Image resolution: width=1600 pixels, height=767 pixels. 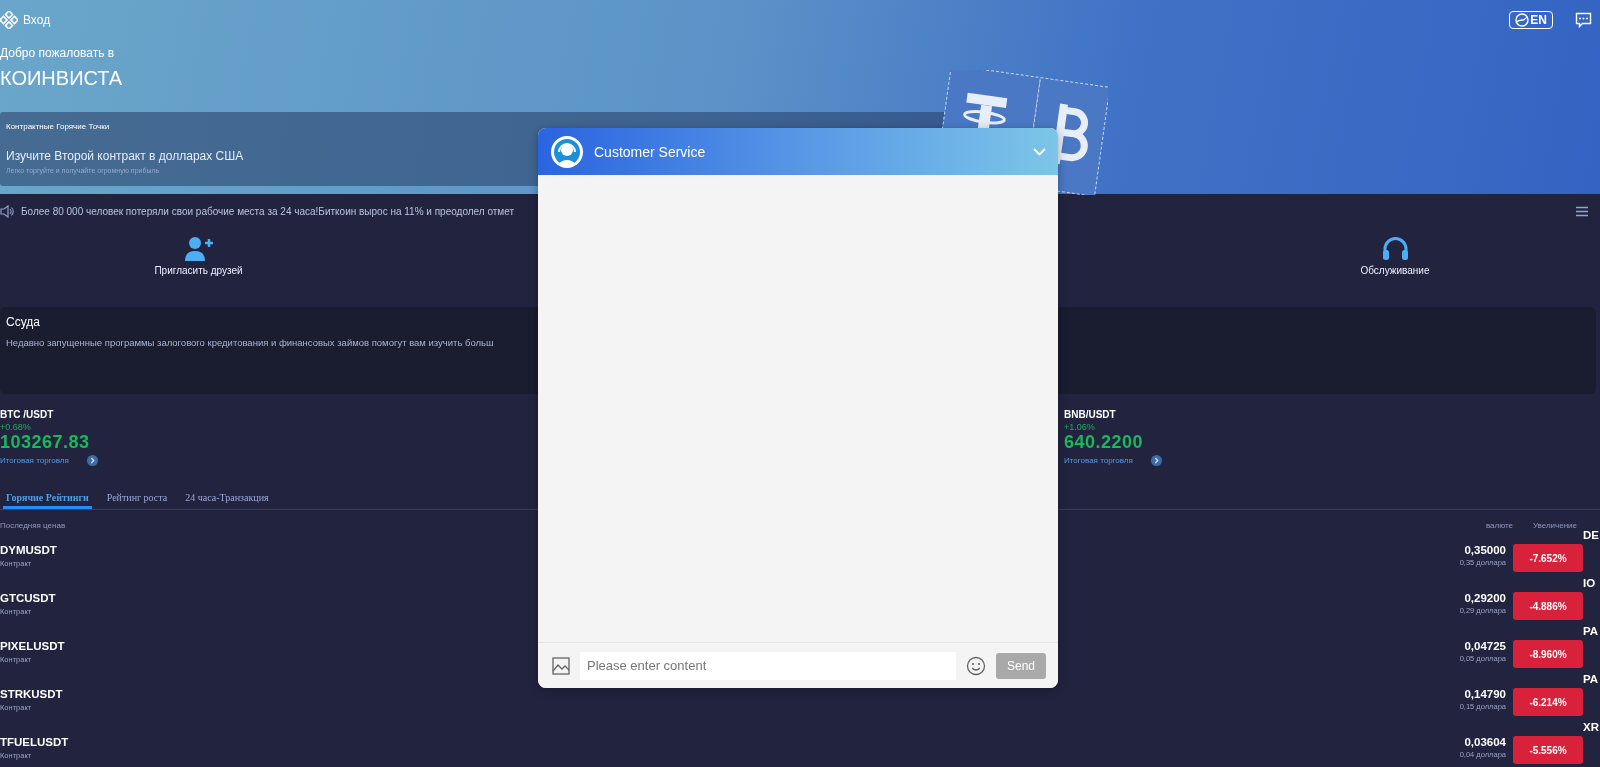 What do you see at coordinates (1080, 427) in the screenshot?
I see `change-percent: +1.06%` at bounding box center [1080, 427].